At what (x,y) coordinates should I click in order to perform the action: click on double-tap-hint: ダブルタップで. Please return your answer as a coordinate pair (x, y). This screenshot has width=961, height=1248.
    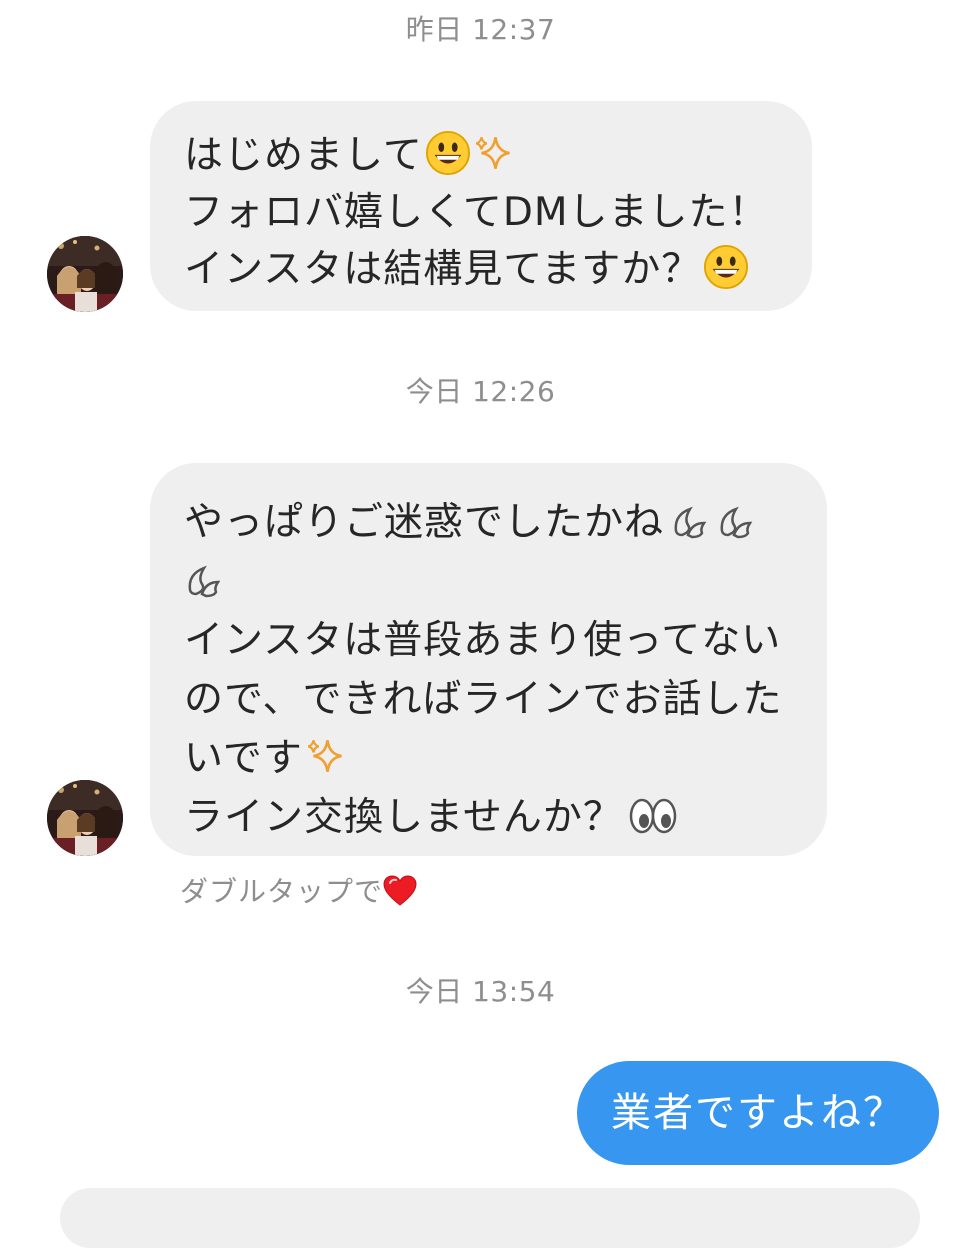
    Looking at the image, I should click on (298, 890).